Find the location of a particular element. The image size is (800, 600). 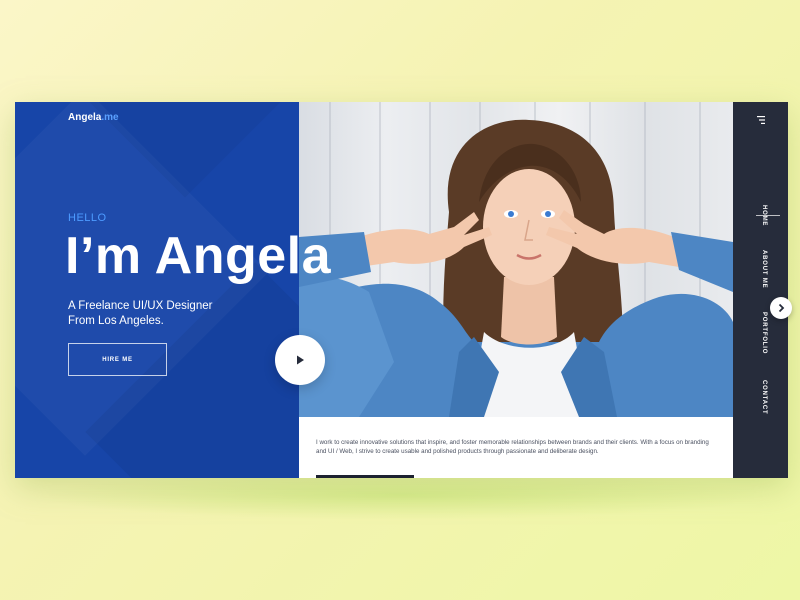

hero-headline: I’m Angela is located at coordinates (198, 256).